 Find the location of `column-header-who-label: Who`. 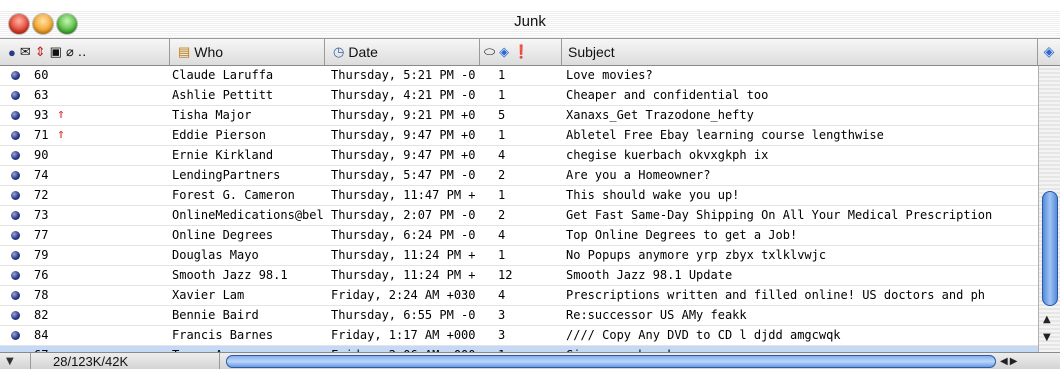

column-header-who-label: Who is located at coordinates (209, 52).